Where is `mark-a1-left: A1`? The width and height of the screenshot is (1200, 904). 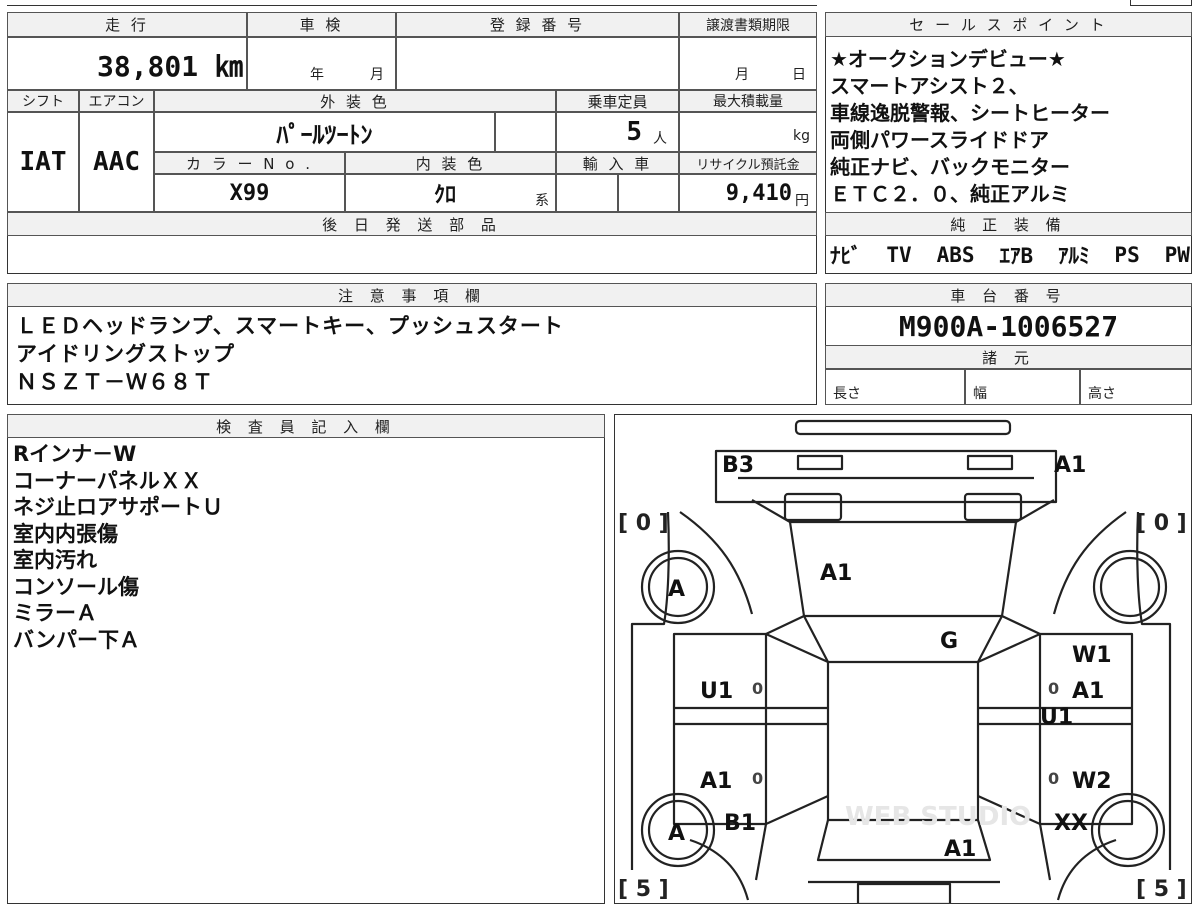
mark-a1-left: A1 is located at coordinates (716, 781).